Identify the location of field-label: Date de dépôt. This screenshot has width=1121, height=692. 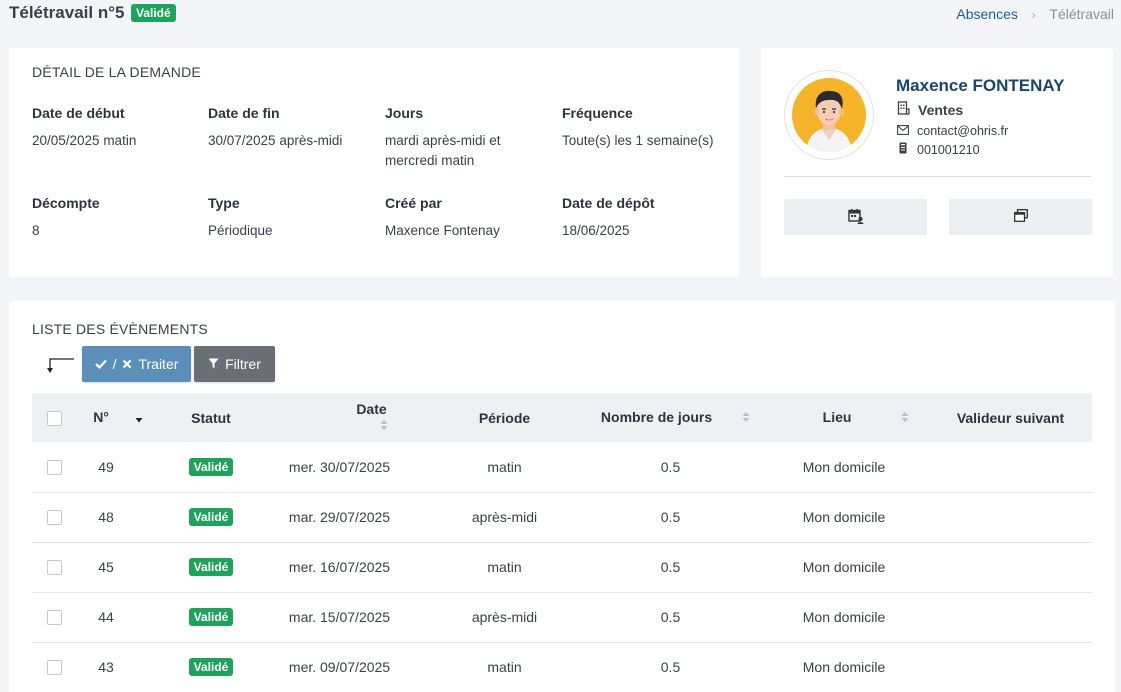
(608, 203).